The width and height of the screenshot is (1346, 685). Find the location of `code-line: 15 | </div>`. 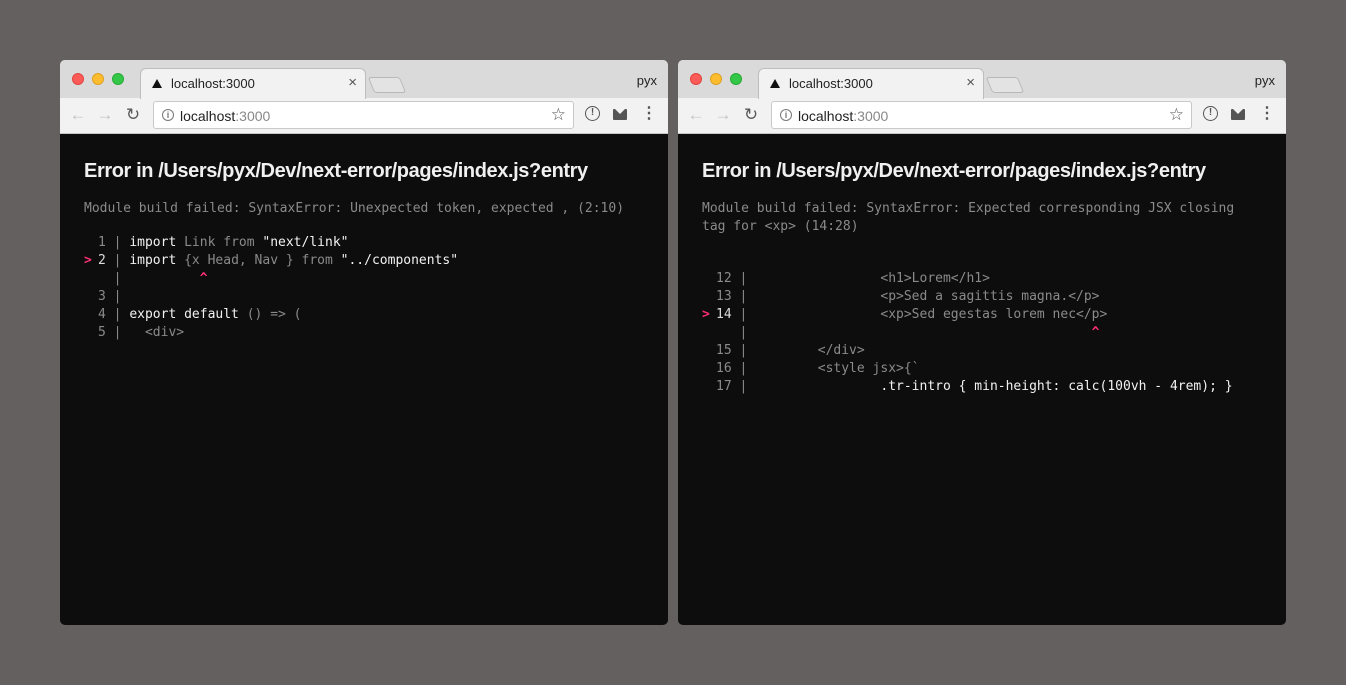

code-line: 15 | </div> is located at coordinates (987, 351).